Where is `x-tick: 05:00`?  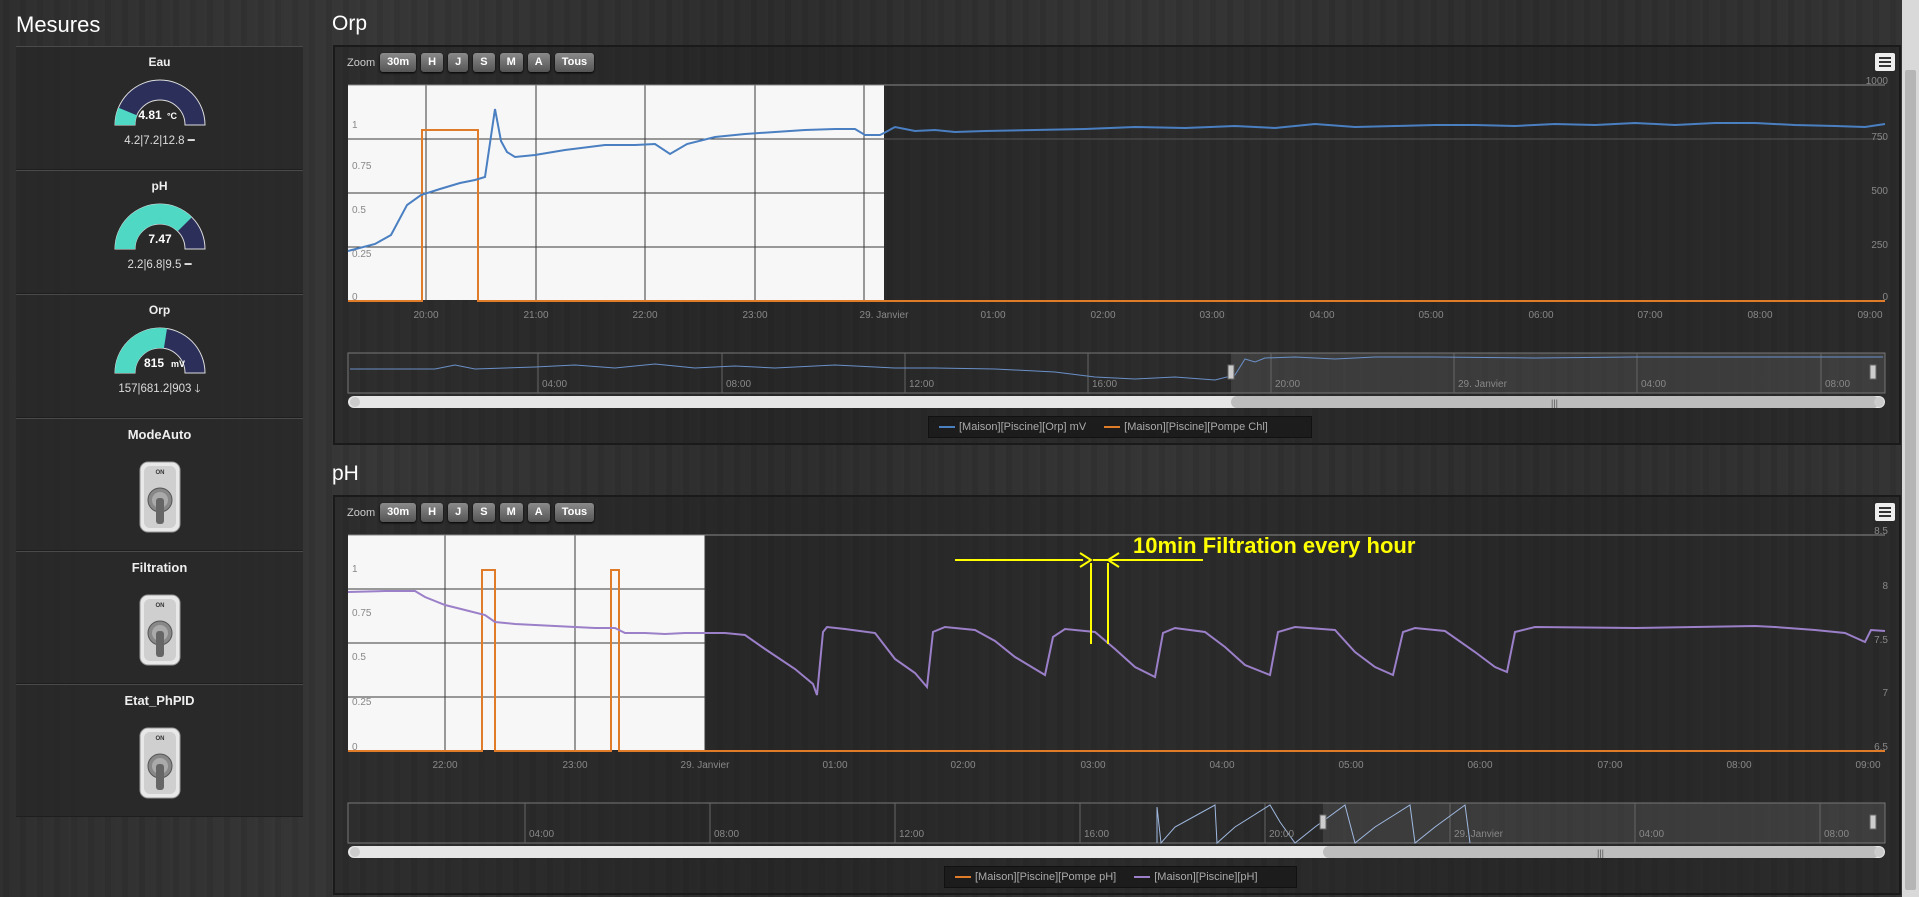 x-tick: 05:00 is located at coordinates (1430, 315).